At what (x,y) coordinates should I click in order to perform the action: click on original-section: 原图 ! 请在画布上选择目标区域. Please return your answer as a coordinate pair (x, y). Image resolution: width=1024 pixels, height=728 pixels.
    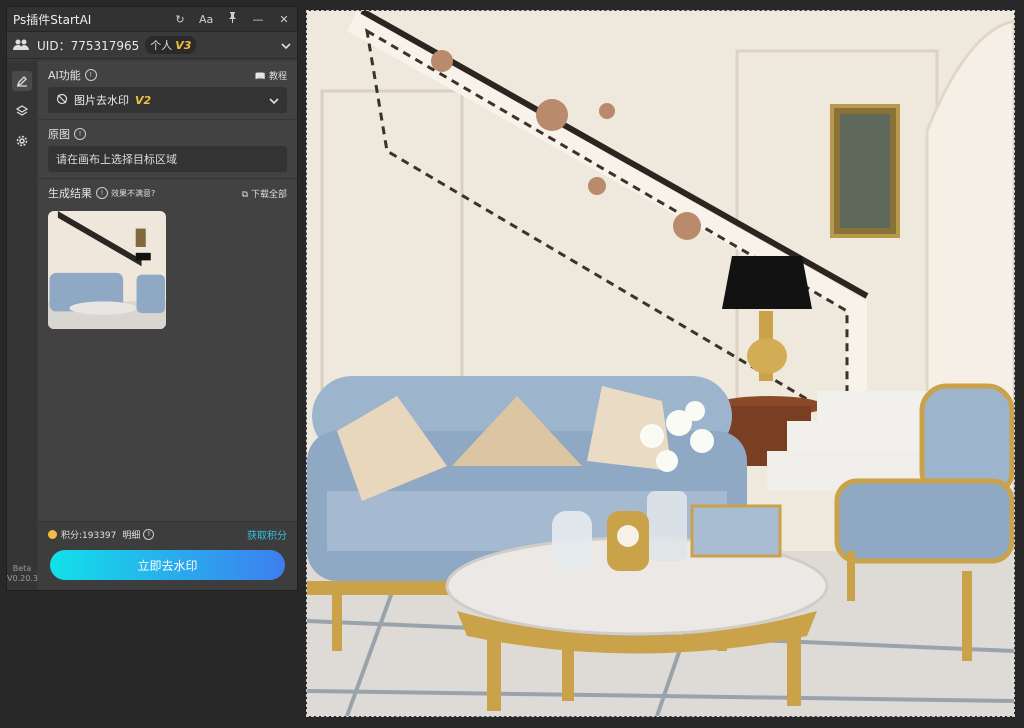
    Looking at the image, I should click on (167, 149).